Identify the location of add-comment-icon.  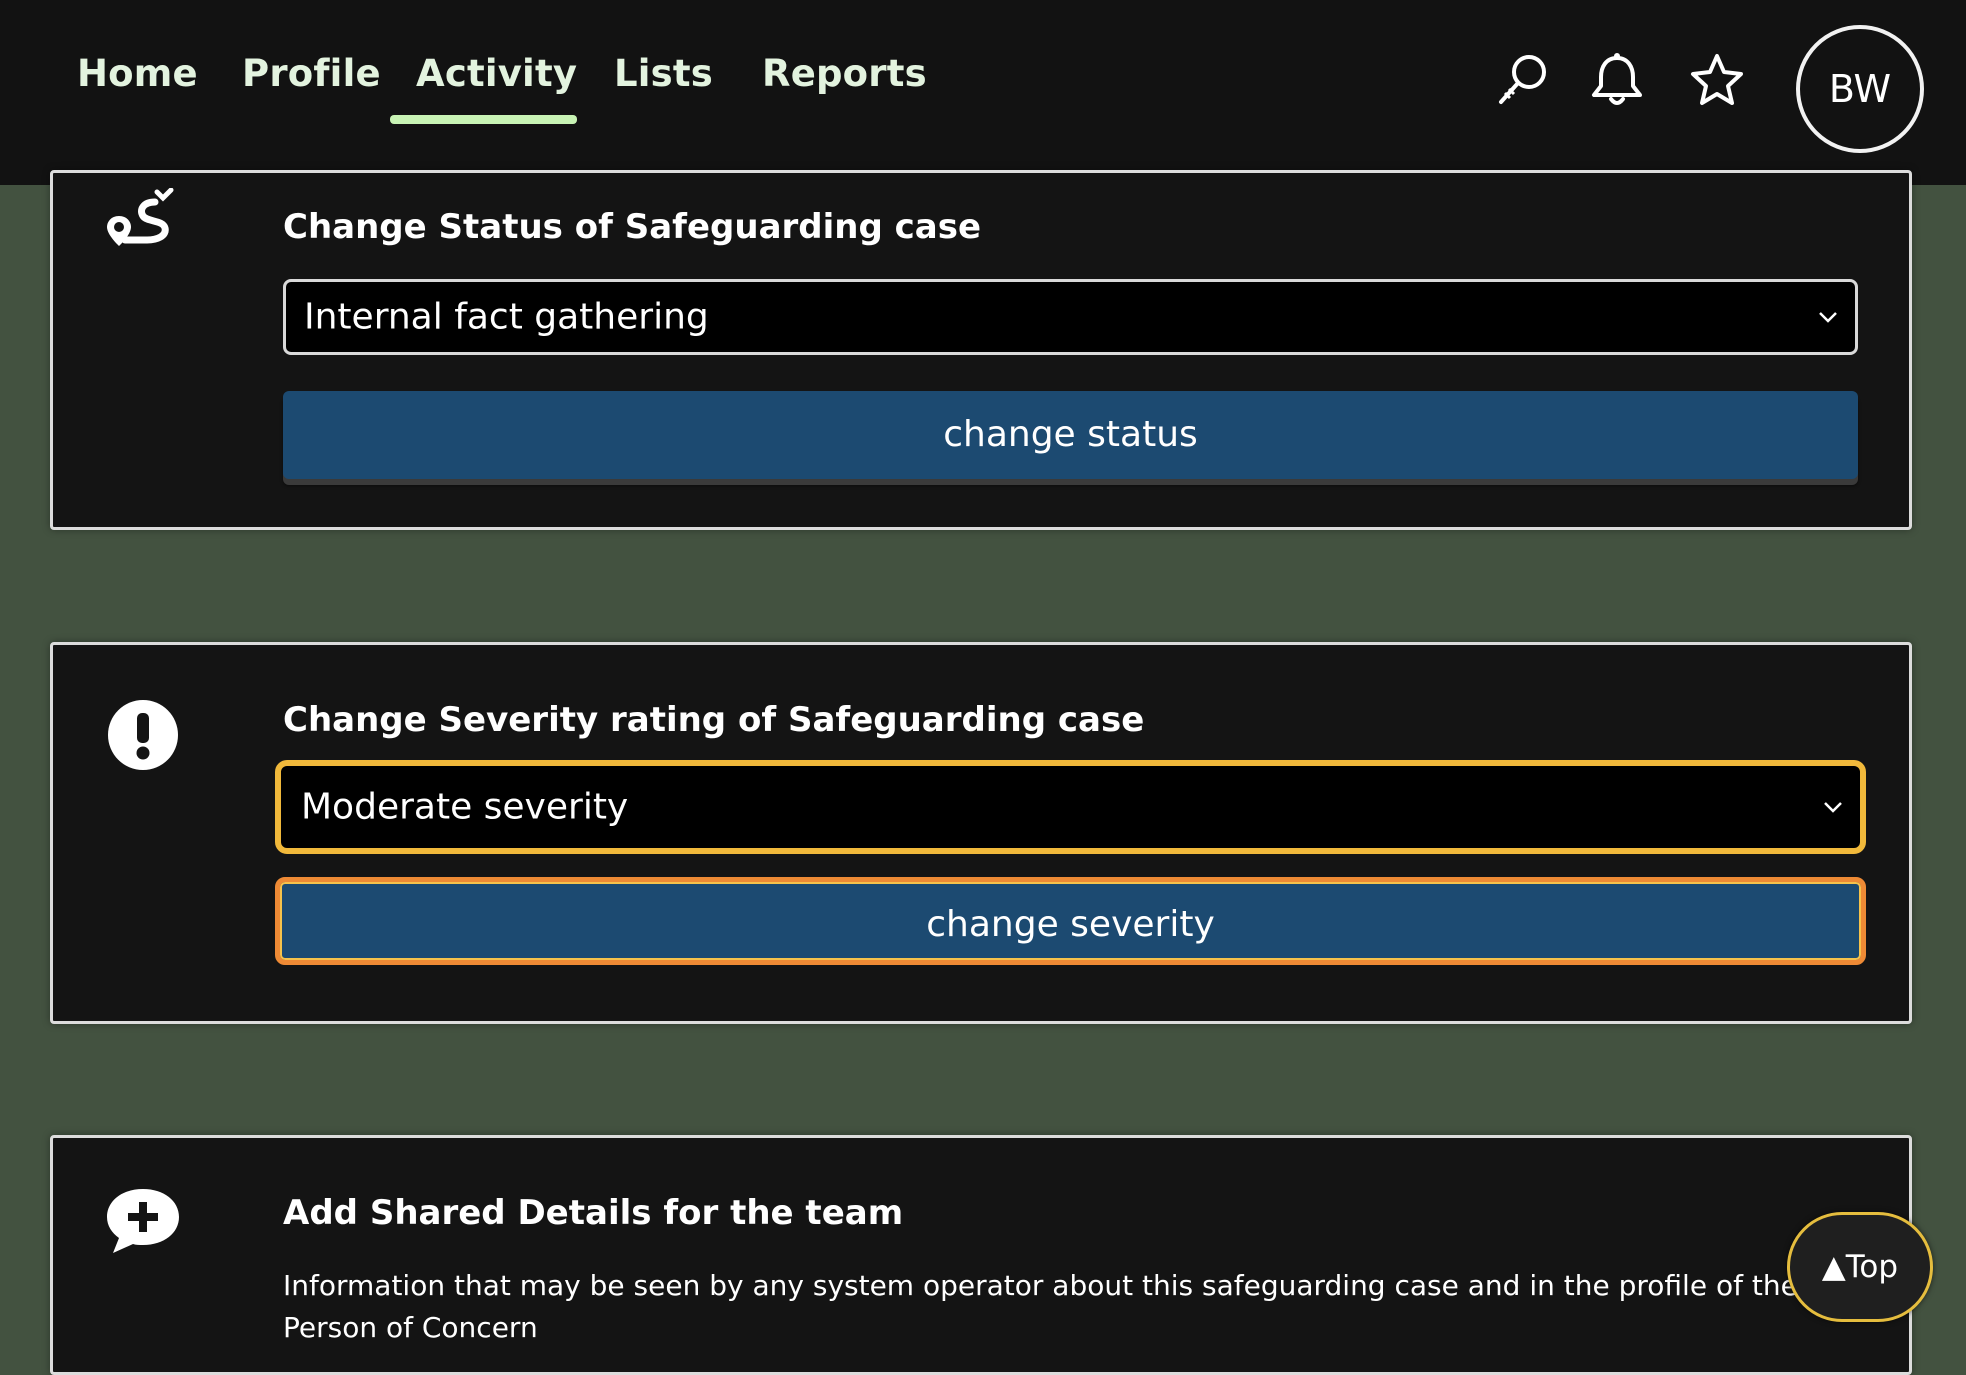
(143, 1223).